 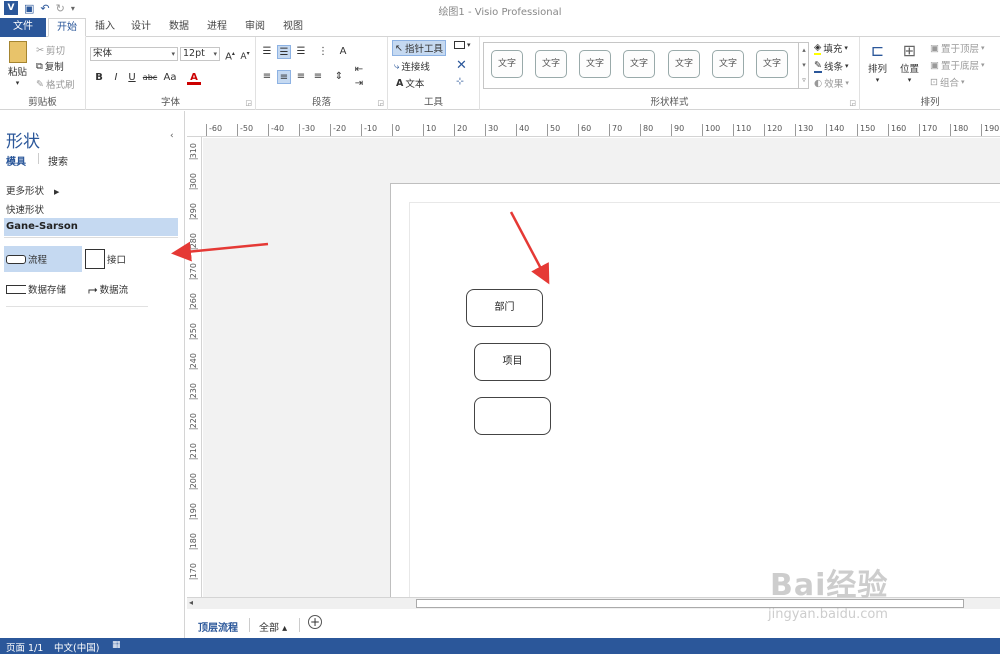 What do you see at coordinates (43, 259) in the screenshot?
I see `shape-process: 流程` at bounding box center [43, 259].